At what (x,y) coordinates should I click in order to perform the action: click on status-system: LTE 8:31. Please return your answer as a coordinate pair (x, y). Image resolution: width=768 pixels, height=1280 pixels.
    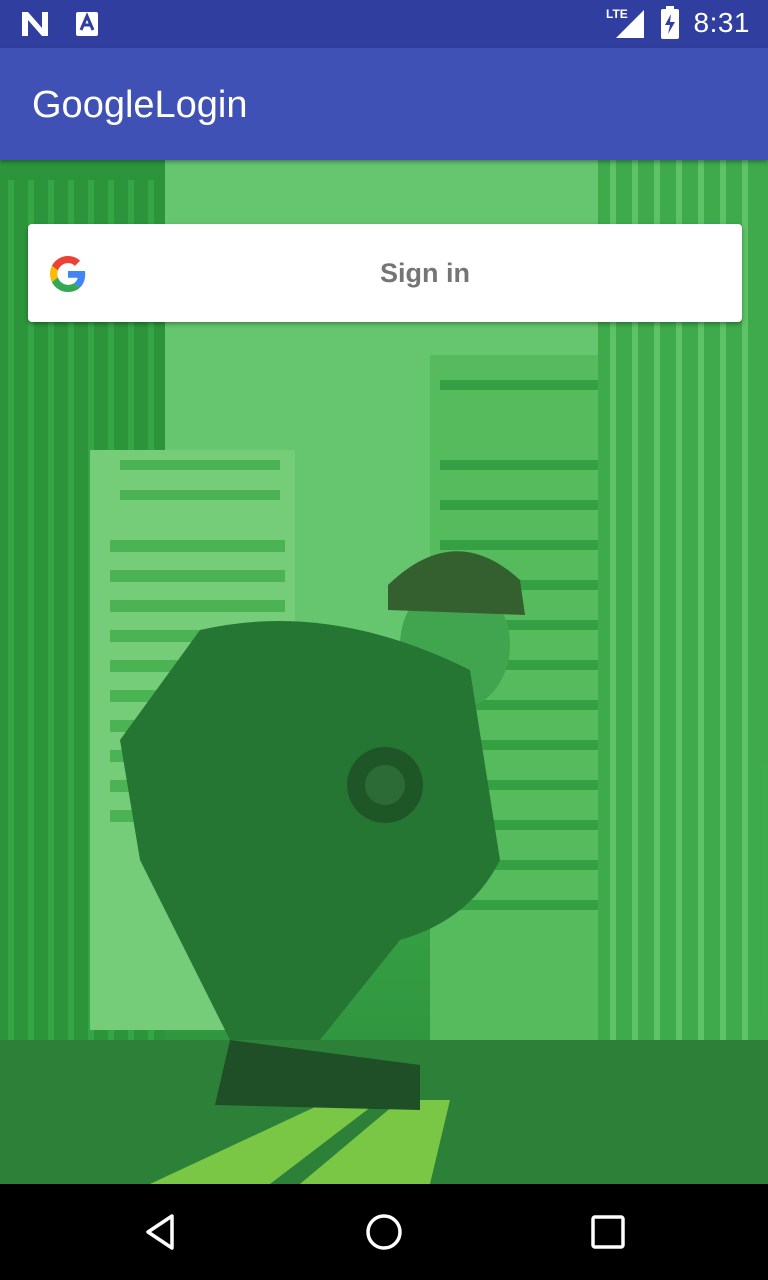
    Looking at the image, I should click on (678, 23).